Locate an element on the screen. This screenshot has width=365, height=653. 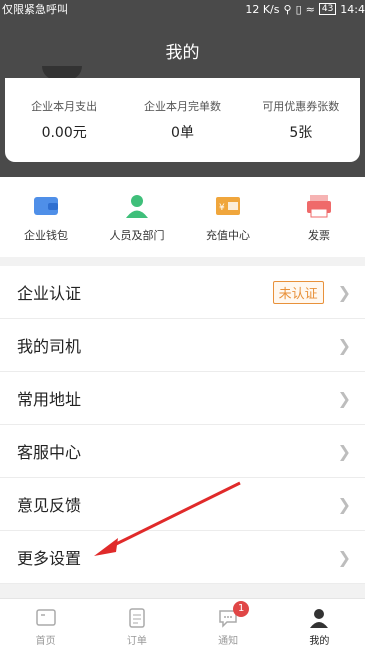
menu-item-my-drivers: 我的司机 ❯ is located at coordinates (182, 345).